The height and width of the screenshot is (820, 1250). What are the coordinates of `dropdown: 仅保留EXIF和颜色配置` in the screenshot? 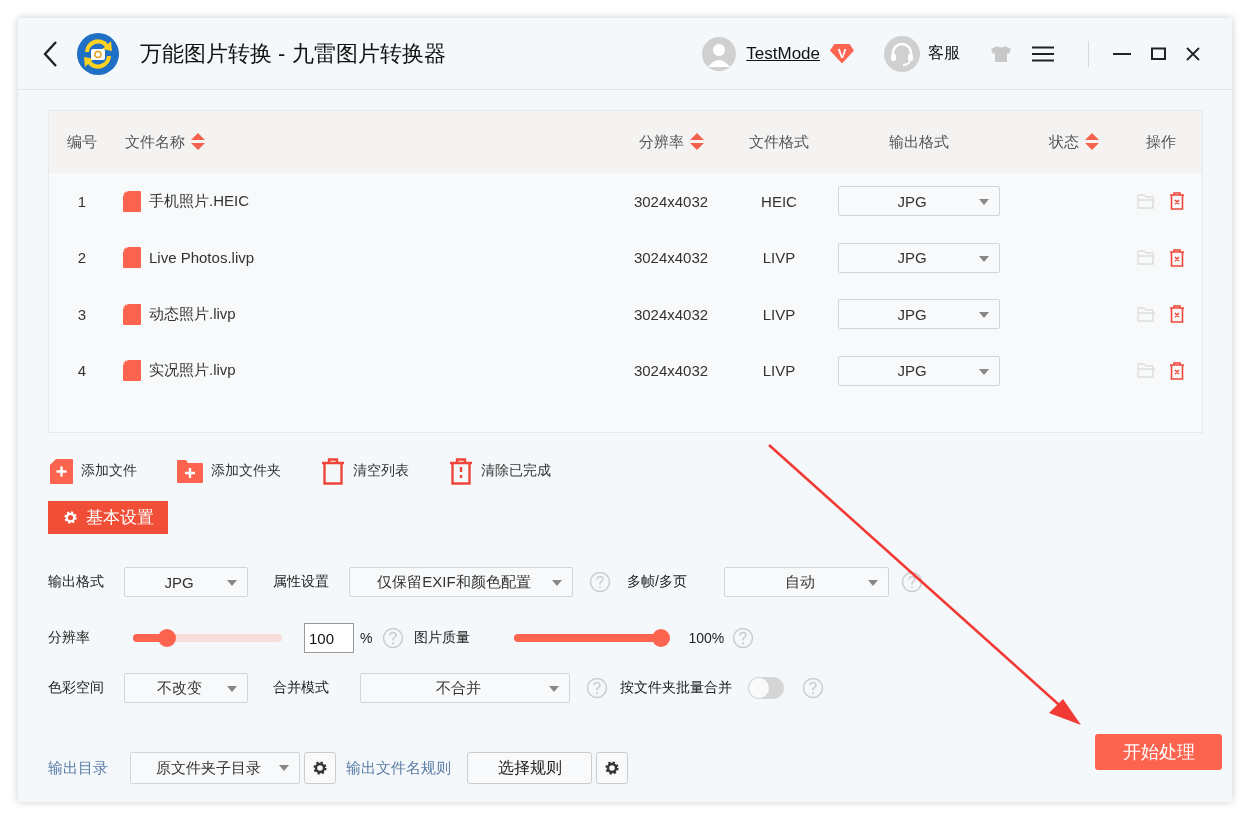 It's located at (461, 582).